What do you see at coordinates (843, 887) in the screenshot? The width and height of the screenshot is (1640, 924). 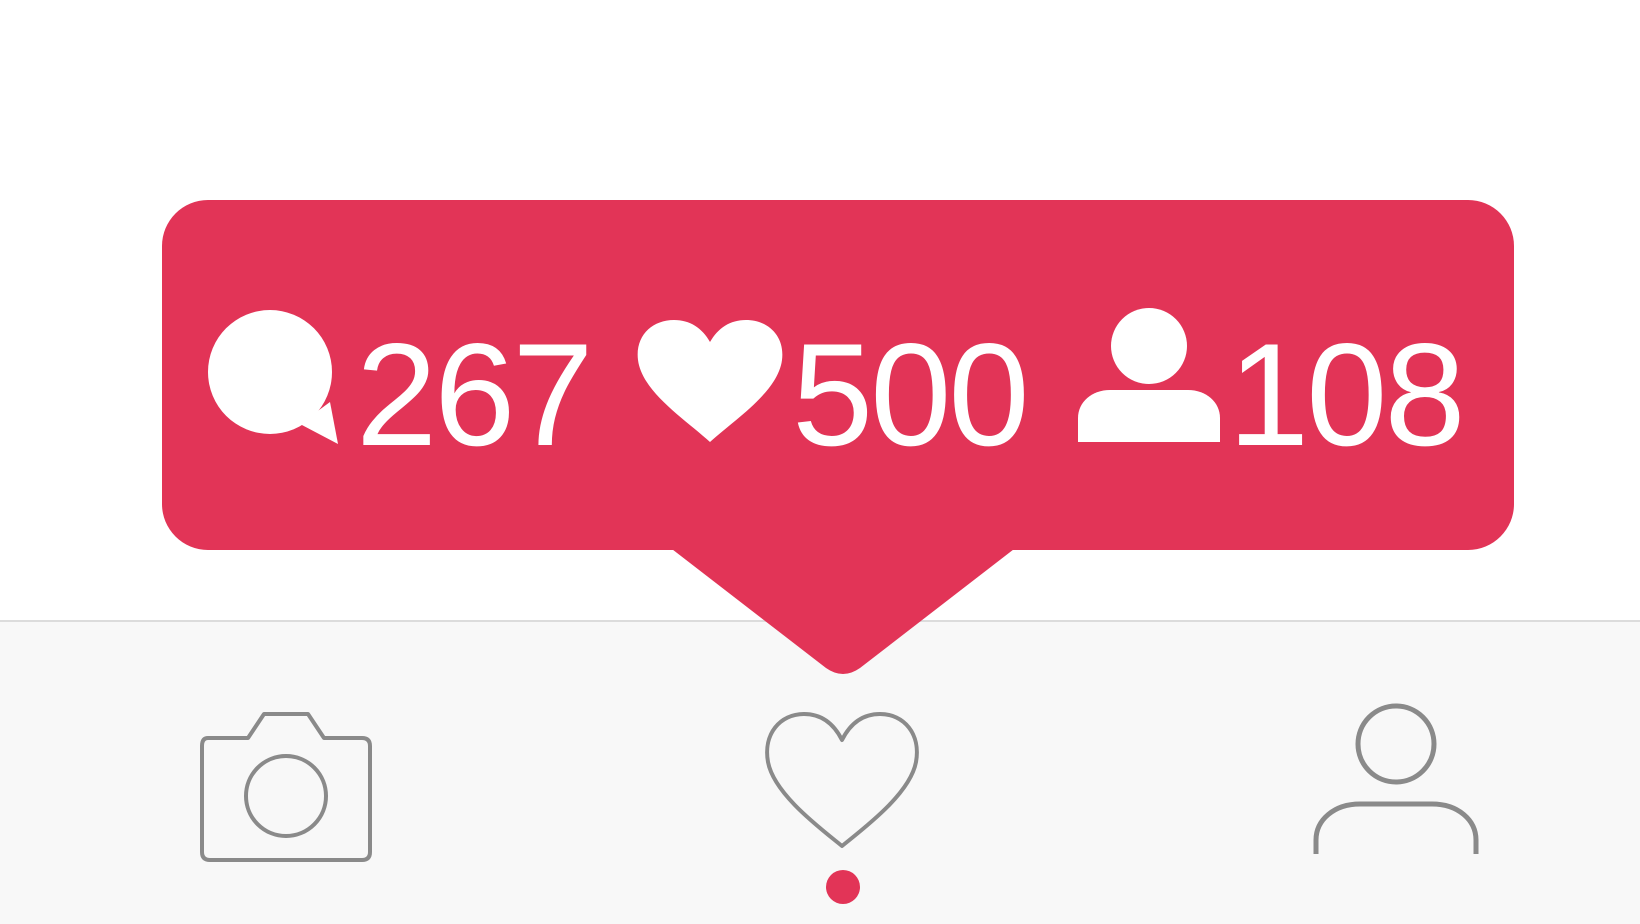 I see `active-tab-indicator` at bounding box center [843, 887].